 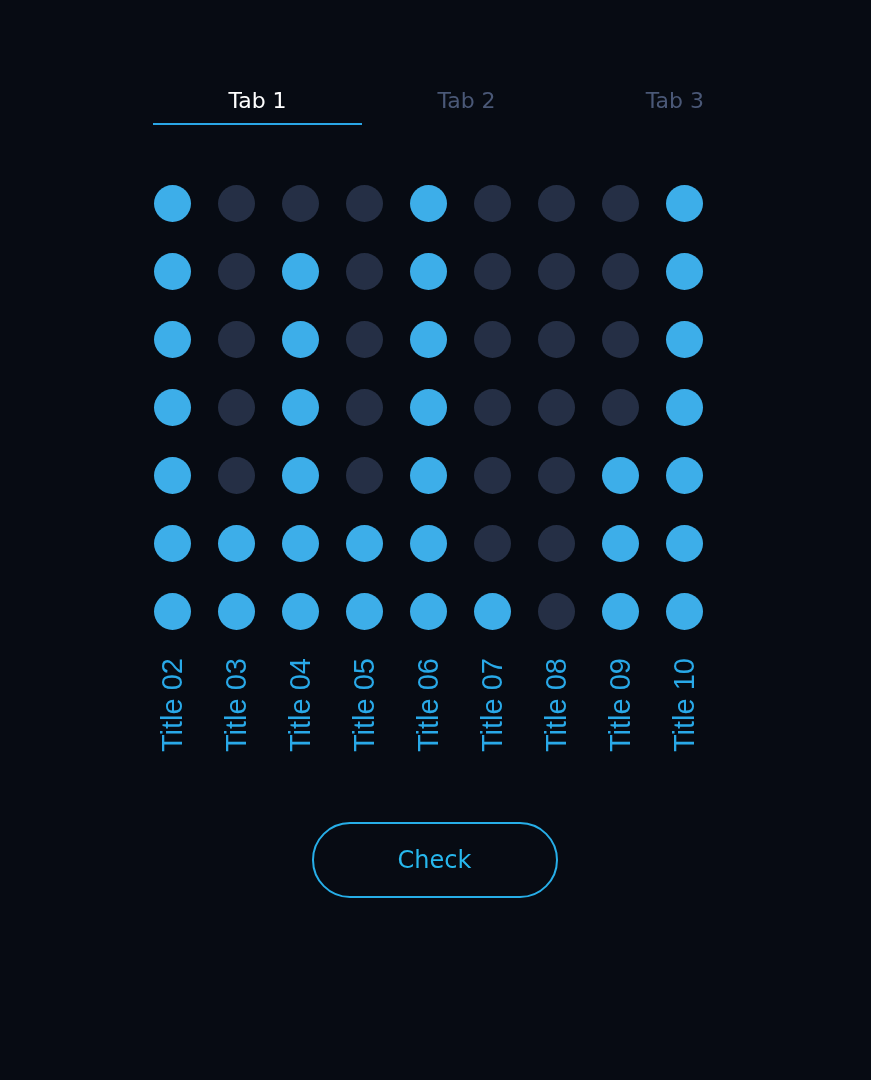 I want to click on tab: Tab 1, so click(x=257, y=103).